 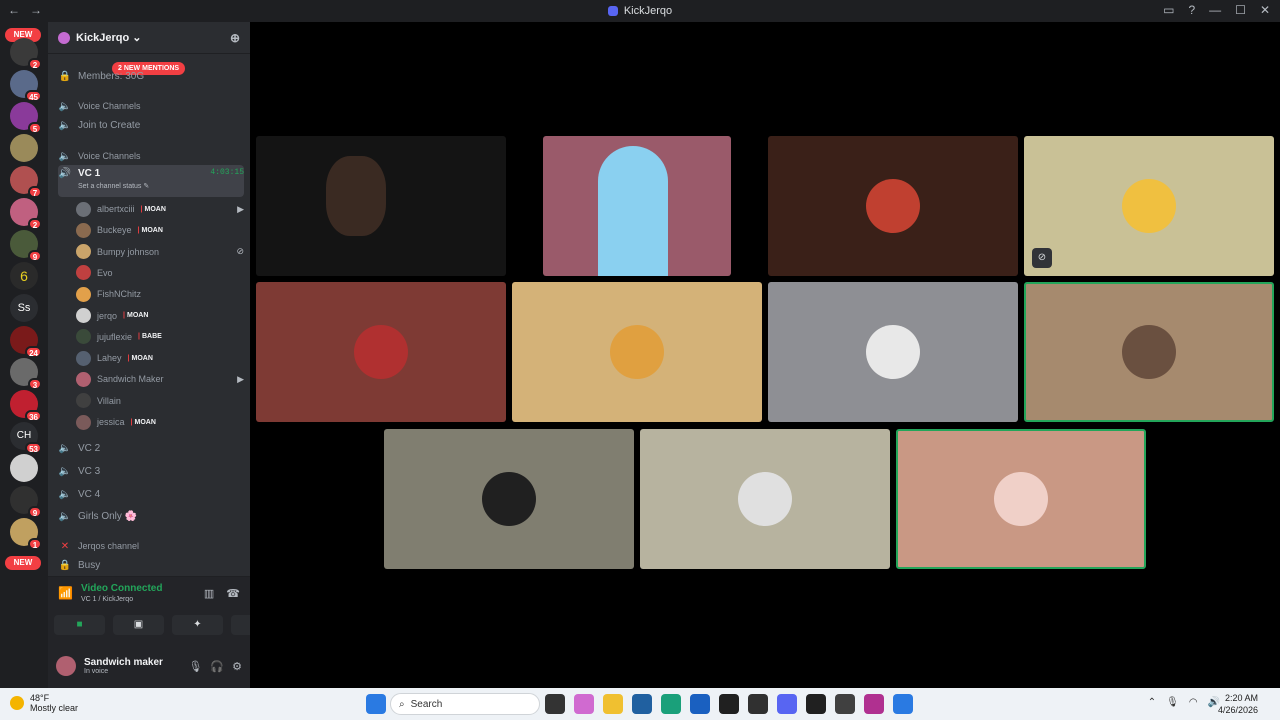 What do you see at coordinates (209, 593) in the screenshot?
I see `noise-suppression-icon: ▥` at bounding box center [209, 593].